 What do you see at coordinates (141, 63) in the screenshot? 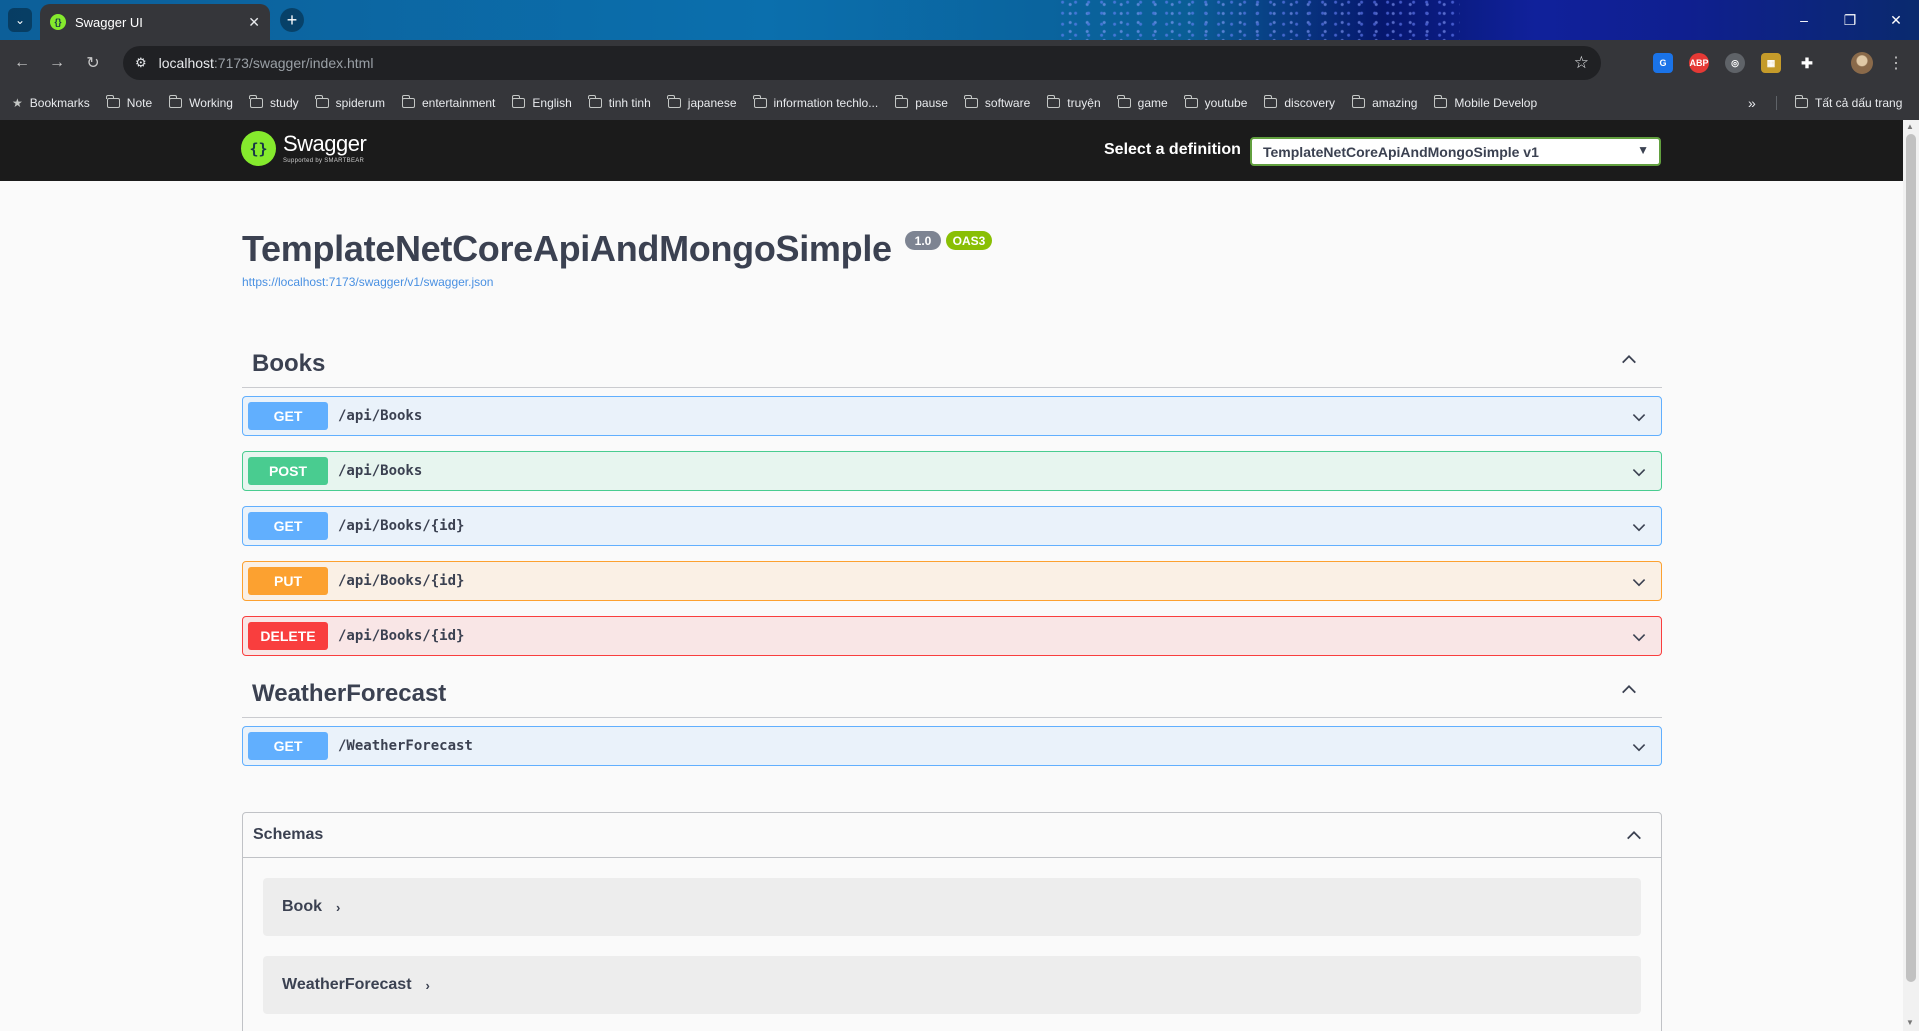
I see `site-info-icon: ⚙` at bounding box center [141, 63].